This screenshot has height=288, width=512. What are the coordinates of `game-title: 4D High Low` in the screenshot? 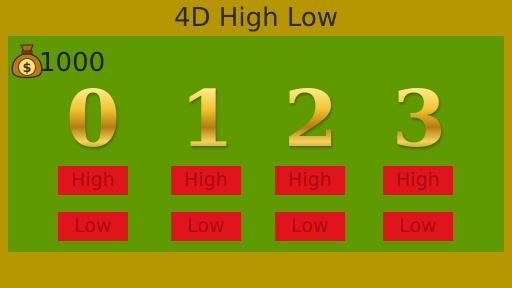 It's located at (256, 18).